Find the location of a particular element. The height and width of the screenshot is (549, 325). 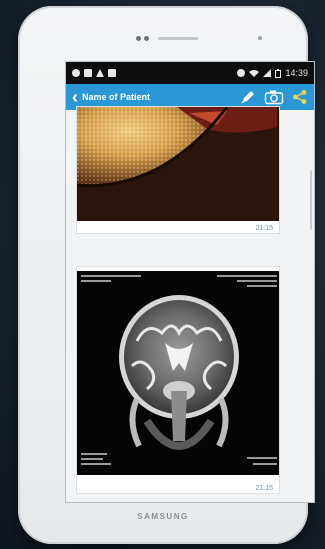

alarm-icon is located at coordinates (241, 73).